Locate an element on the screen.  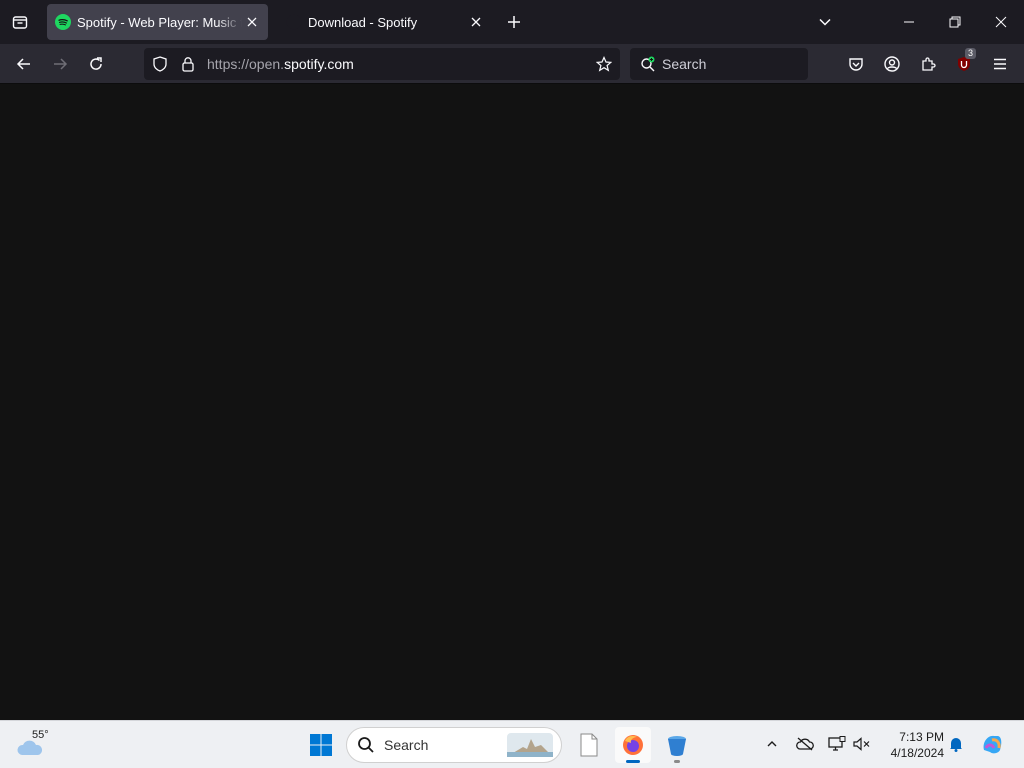
minimize-button is located at coordinates (909, 22).